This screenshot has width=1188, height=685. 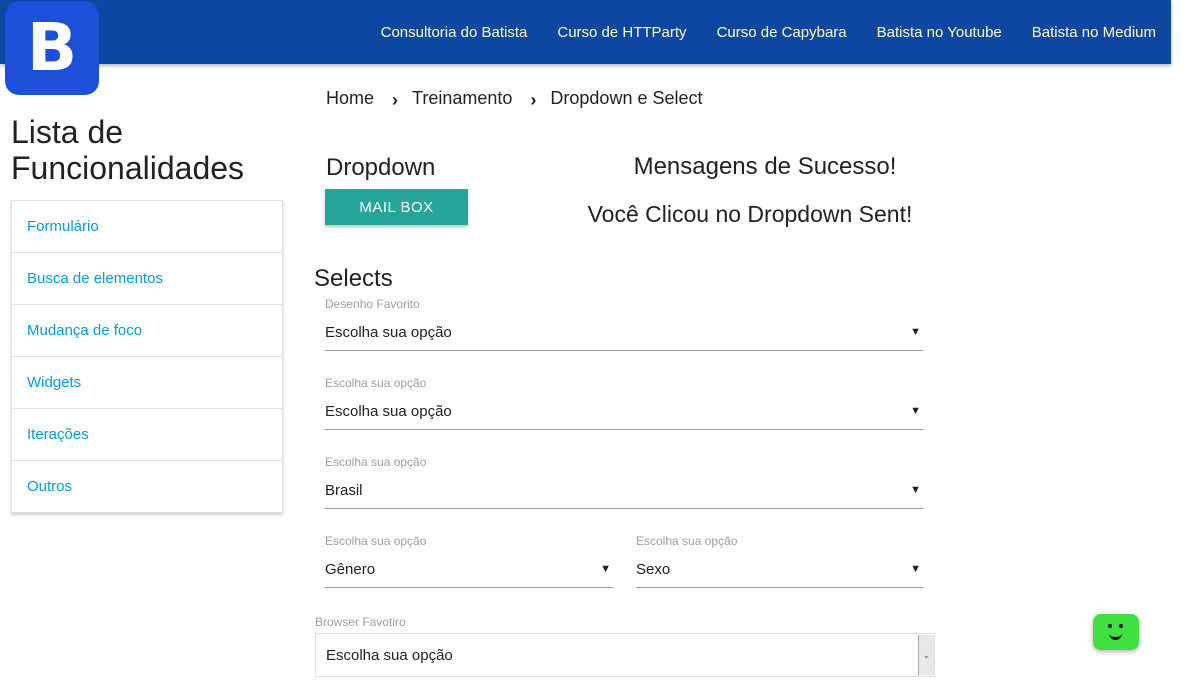 What do you see at coordinates (147, 331) in the screenshot?
I see `sidebar-item-mudanca-de-foco: Mudança de foco` at bounding box center [147, 331].